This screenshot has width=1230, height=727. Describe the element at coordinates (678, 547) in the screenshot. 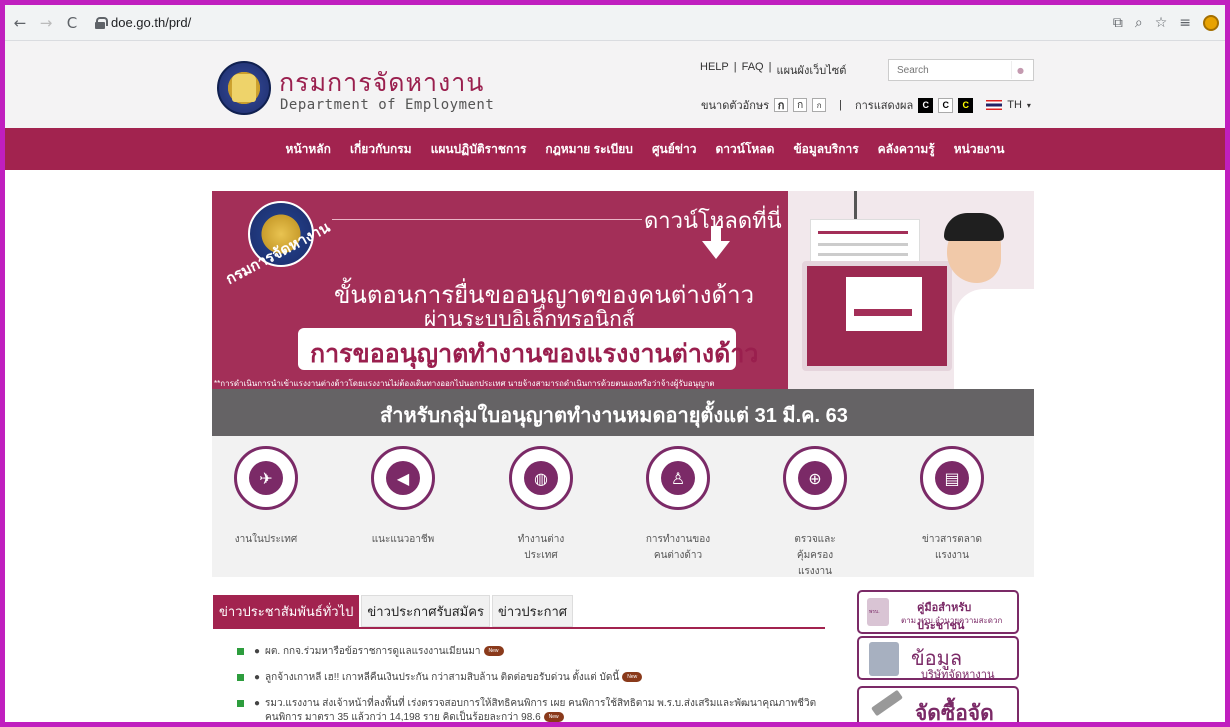

I see `service-label: การทำงานของ คนต่างด้าว` at that location.